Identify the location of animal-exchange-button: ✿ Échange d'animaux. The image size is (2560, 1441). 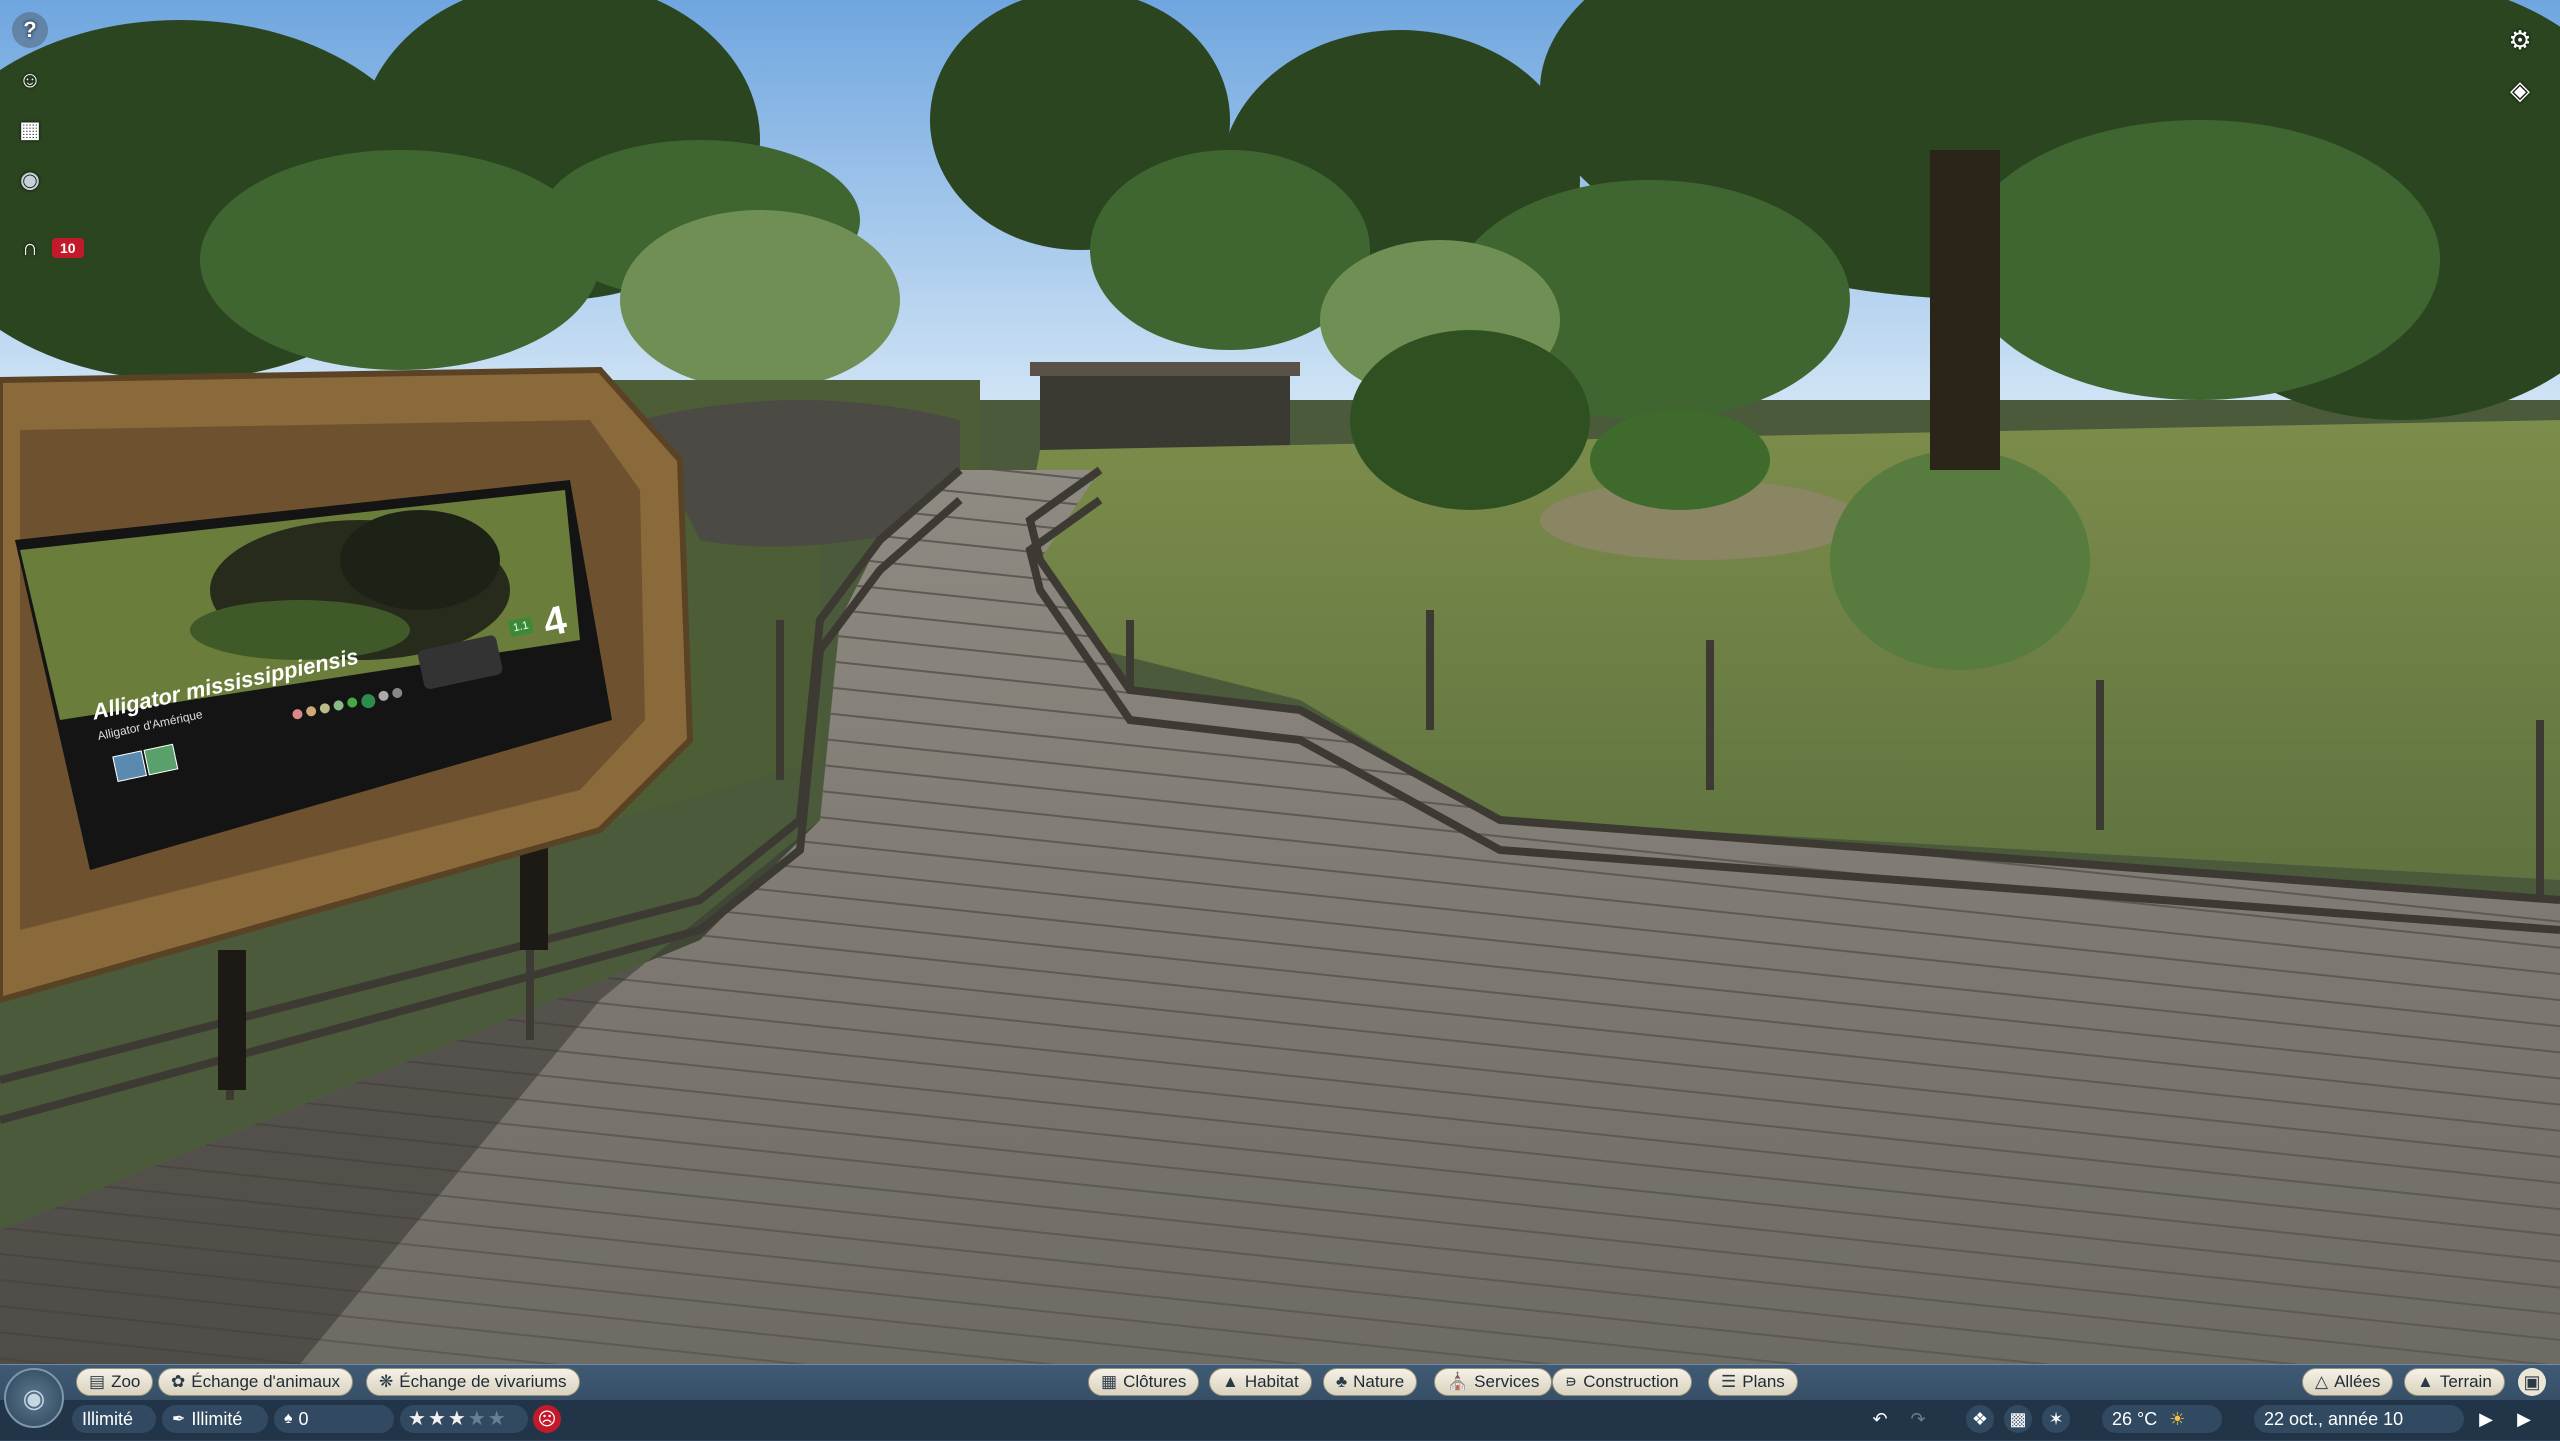
(256, 1382).